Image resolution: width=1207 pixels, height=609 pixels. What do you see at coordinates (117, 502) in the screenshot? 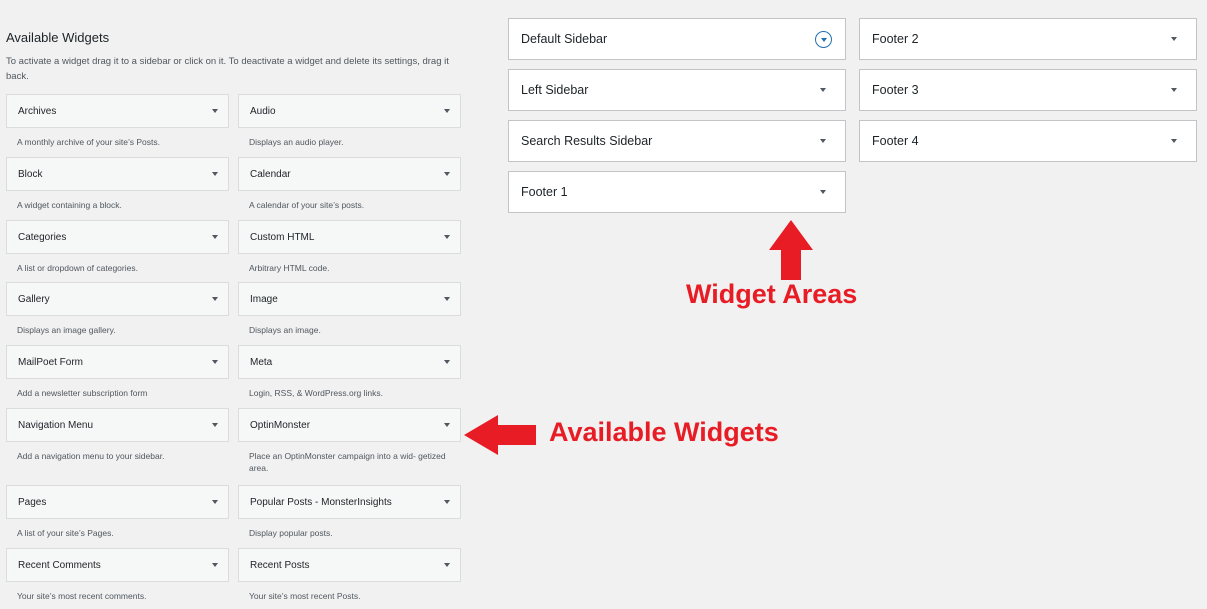
I see `widget-pages: Pages` at bounding box center [117, 502].